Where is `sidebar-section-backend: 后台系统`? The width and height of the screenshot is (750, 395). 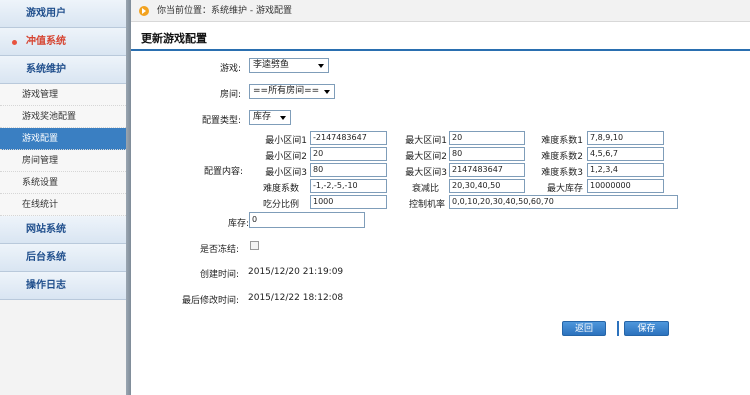
sidebar-section-backend: 后台系统 is located at coordinates (64, 258).